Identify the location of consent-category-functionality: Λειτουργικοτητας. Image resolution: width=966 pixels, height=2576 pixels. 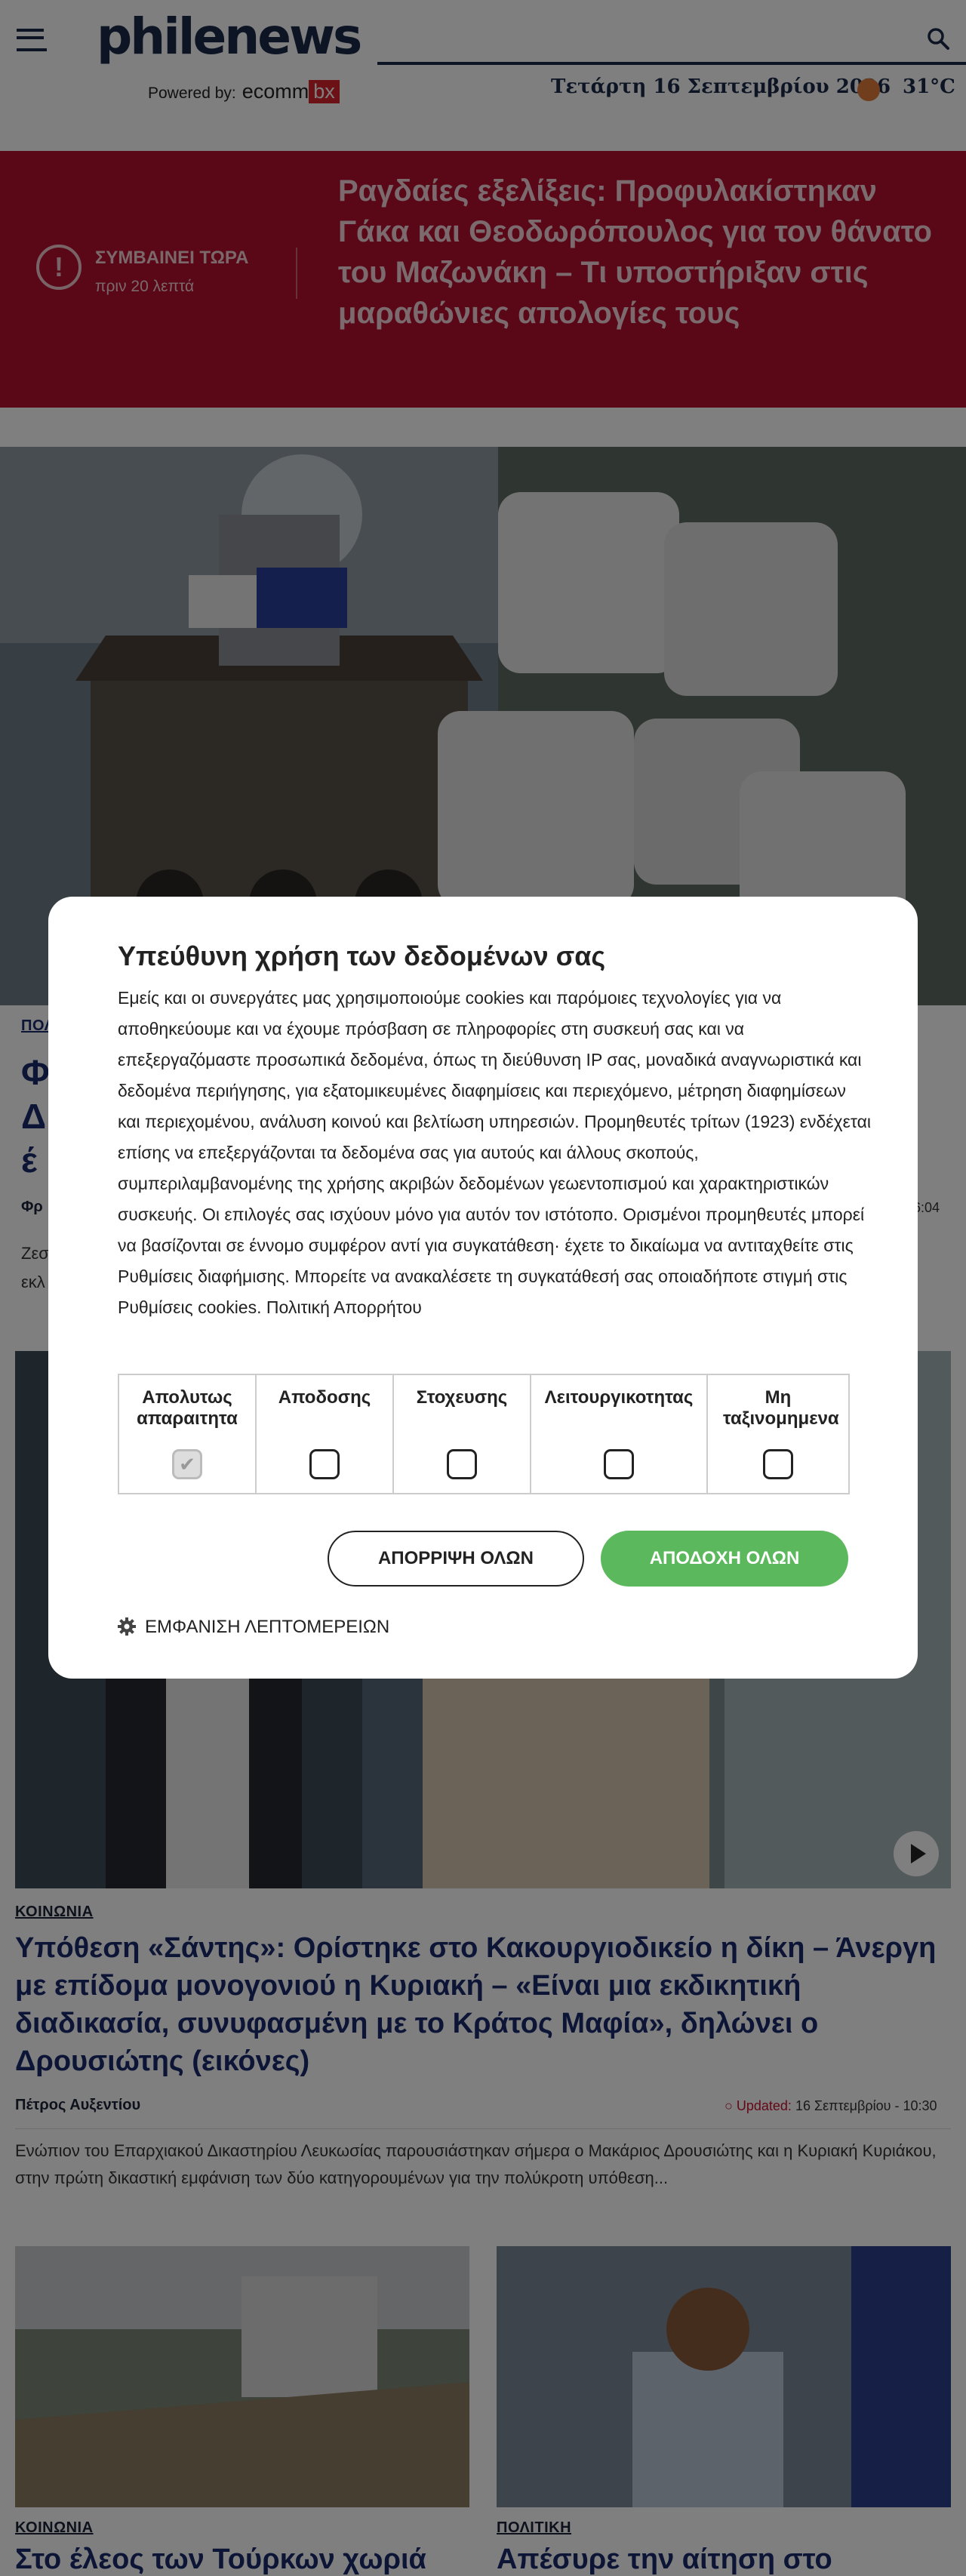
(619, 1434).